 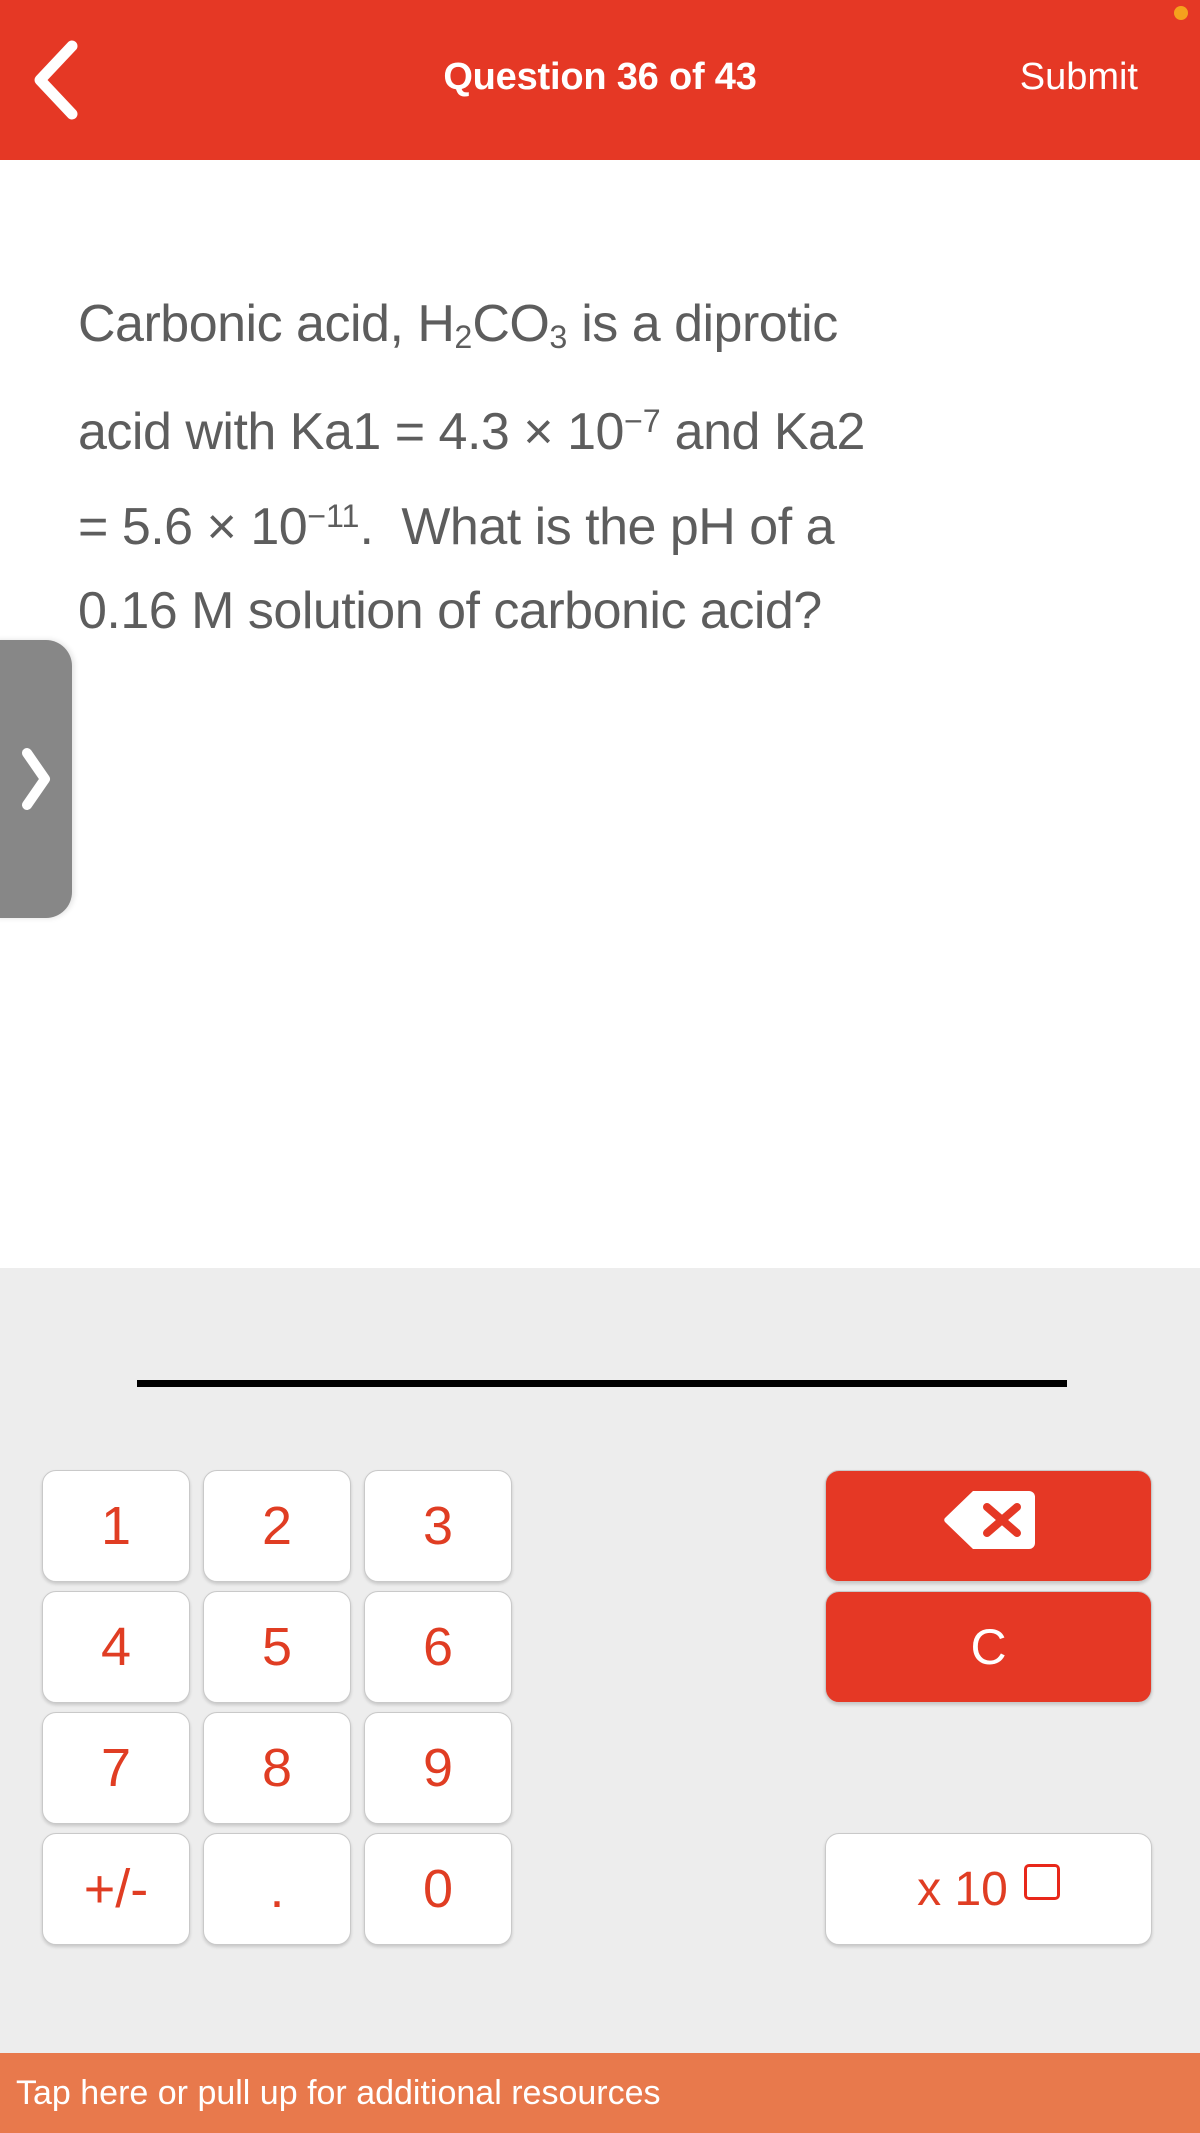 What do you see at coordinates (962, 1889) in the screenshot?
I see `keypad-key-exponent-label: x 10` at bounding box center [962, 1889].